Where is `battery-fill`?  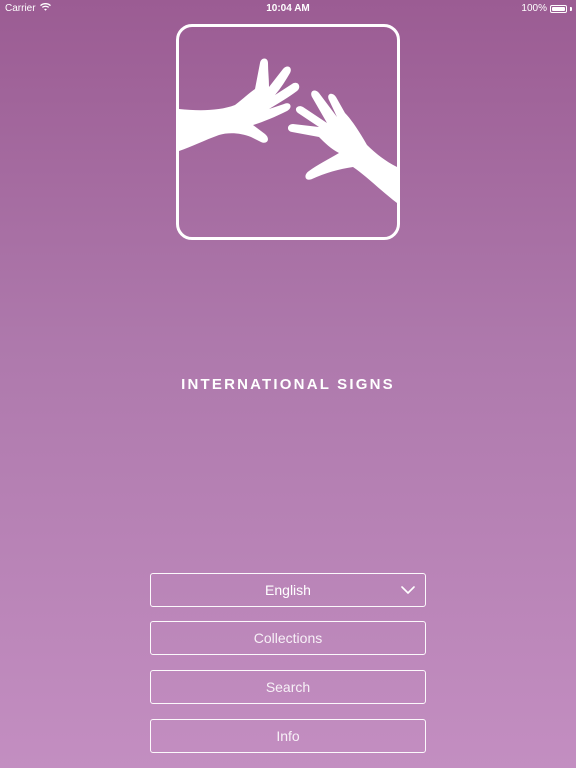 battery-fill is located at coordinates (558, 8).